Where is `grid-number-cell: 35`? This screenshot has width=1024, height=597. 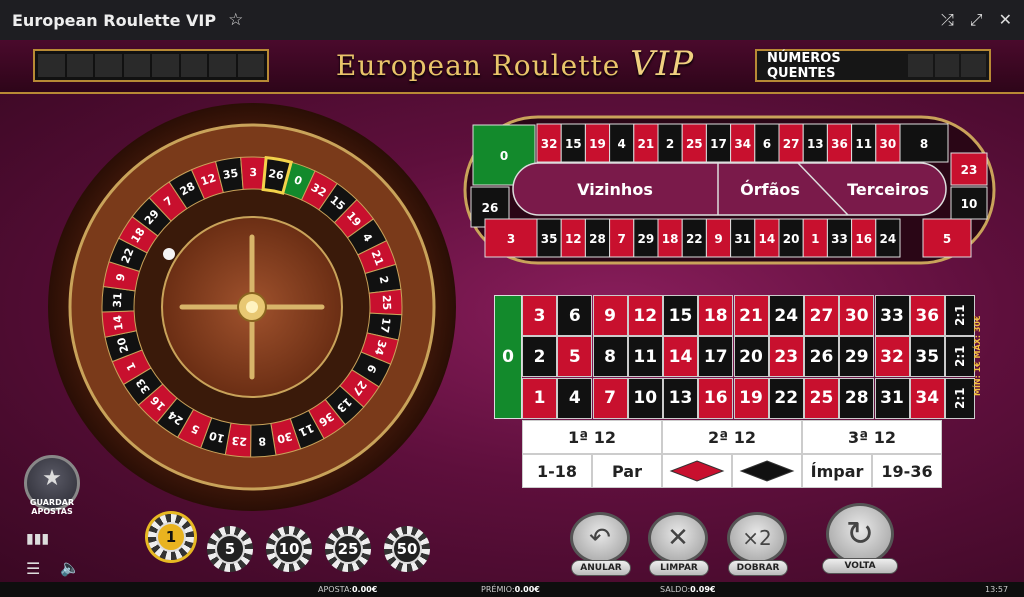 grid-number-cell: 35 is located at coordinates (927, 357).